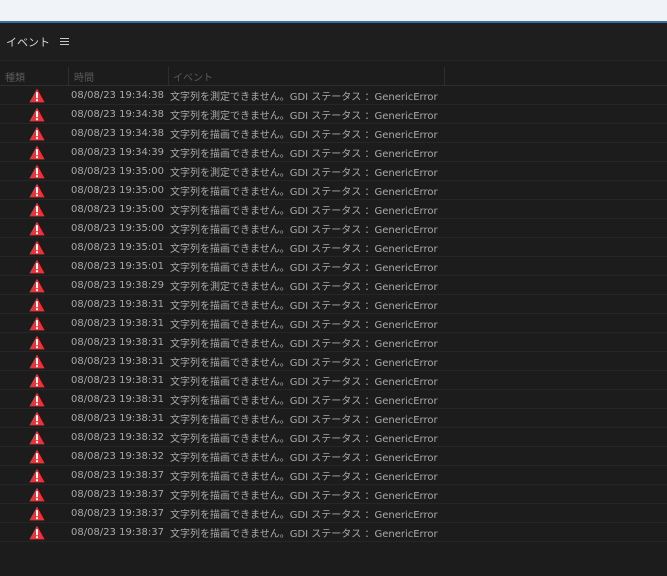 The width and height of the screenshot is (667, 576). Describe the element at coordinates (65, 41) in the screenshot. I see `hamburger-menu-icon` at that location.